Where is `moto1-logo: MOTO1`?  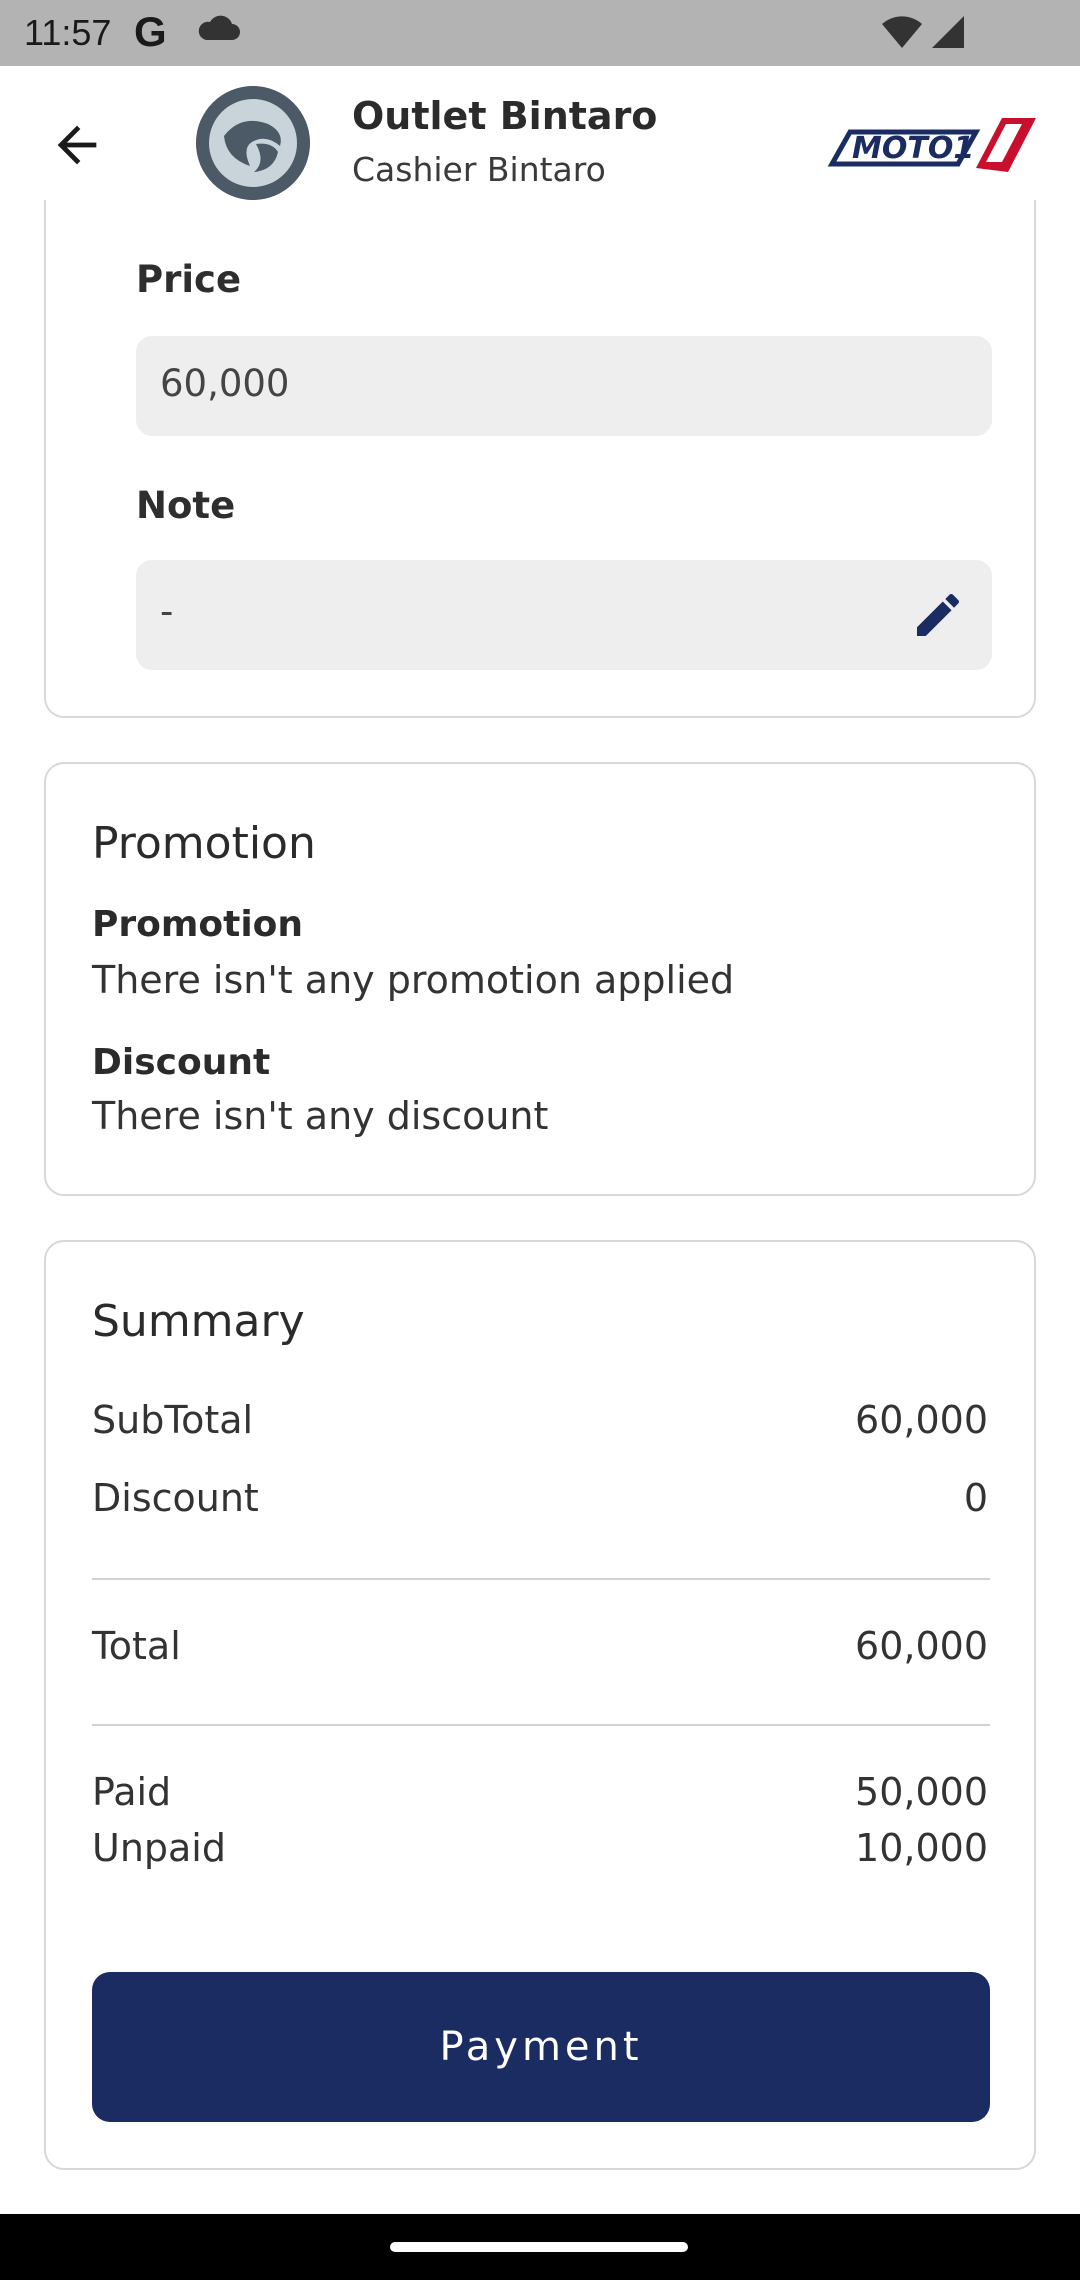 moto1-logo: MOTO1 is located at coordinates (931, 145).